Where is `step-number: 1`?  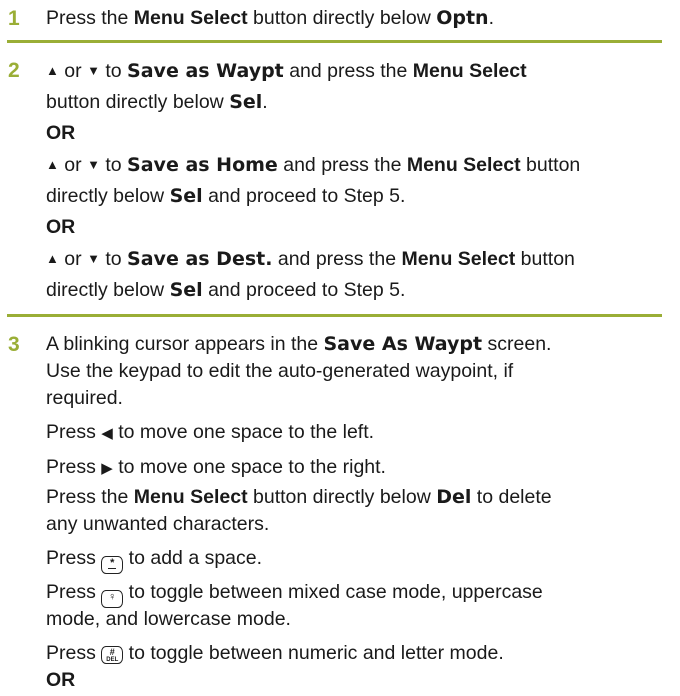 step-number: 1 is located at coordinates (14, 18).